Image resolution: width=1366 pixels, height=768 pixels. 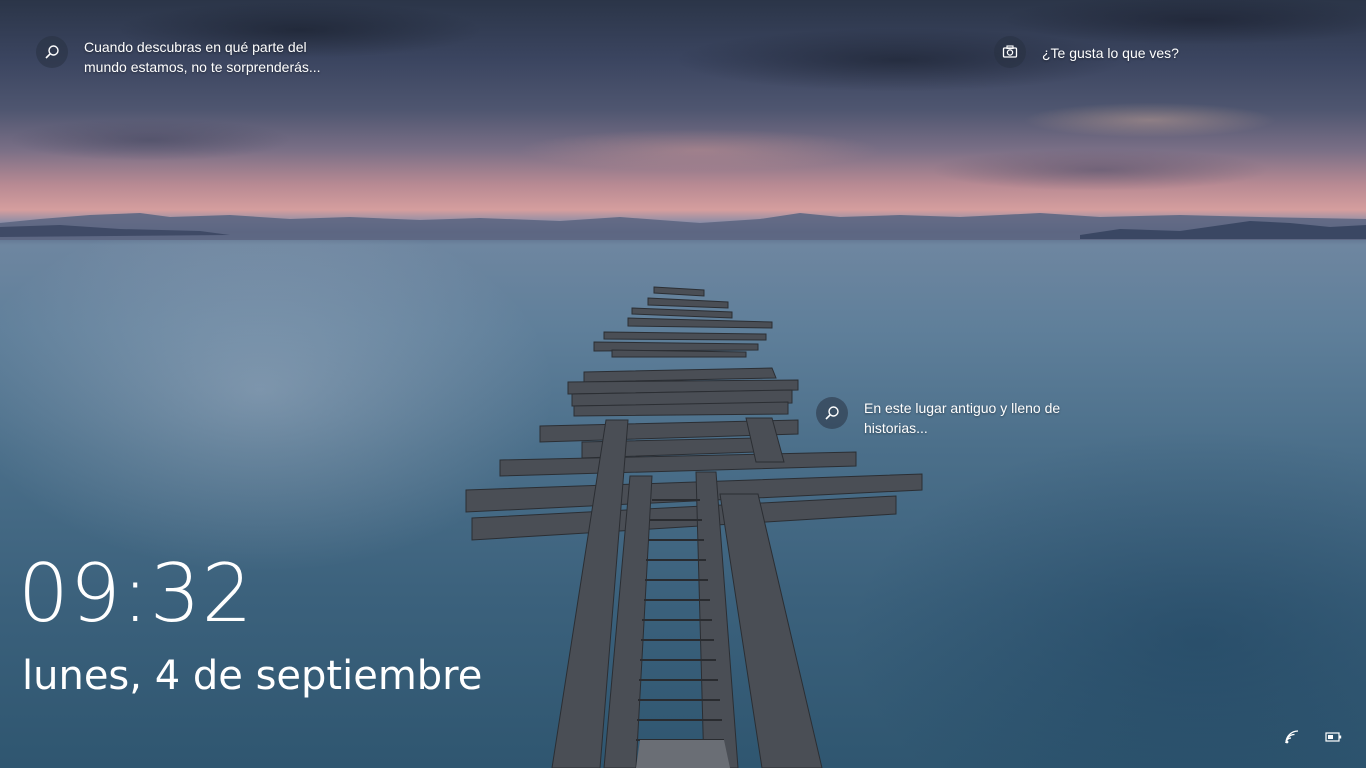 I want to click on clock-date: lunes, 4 de septiembre, so click(x=252, y=676).